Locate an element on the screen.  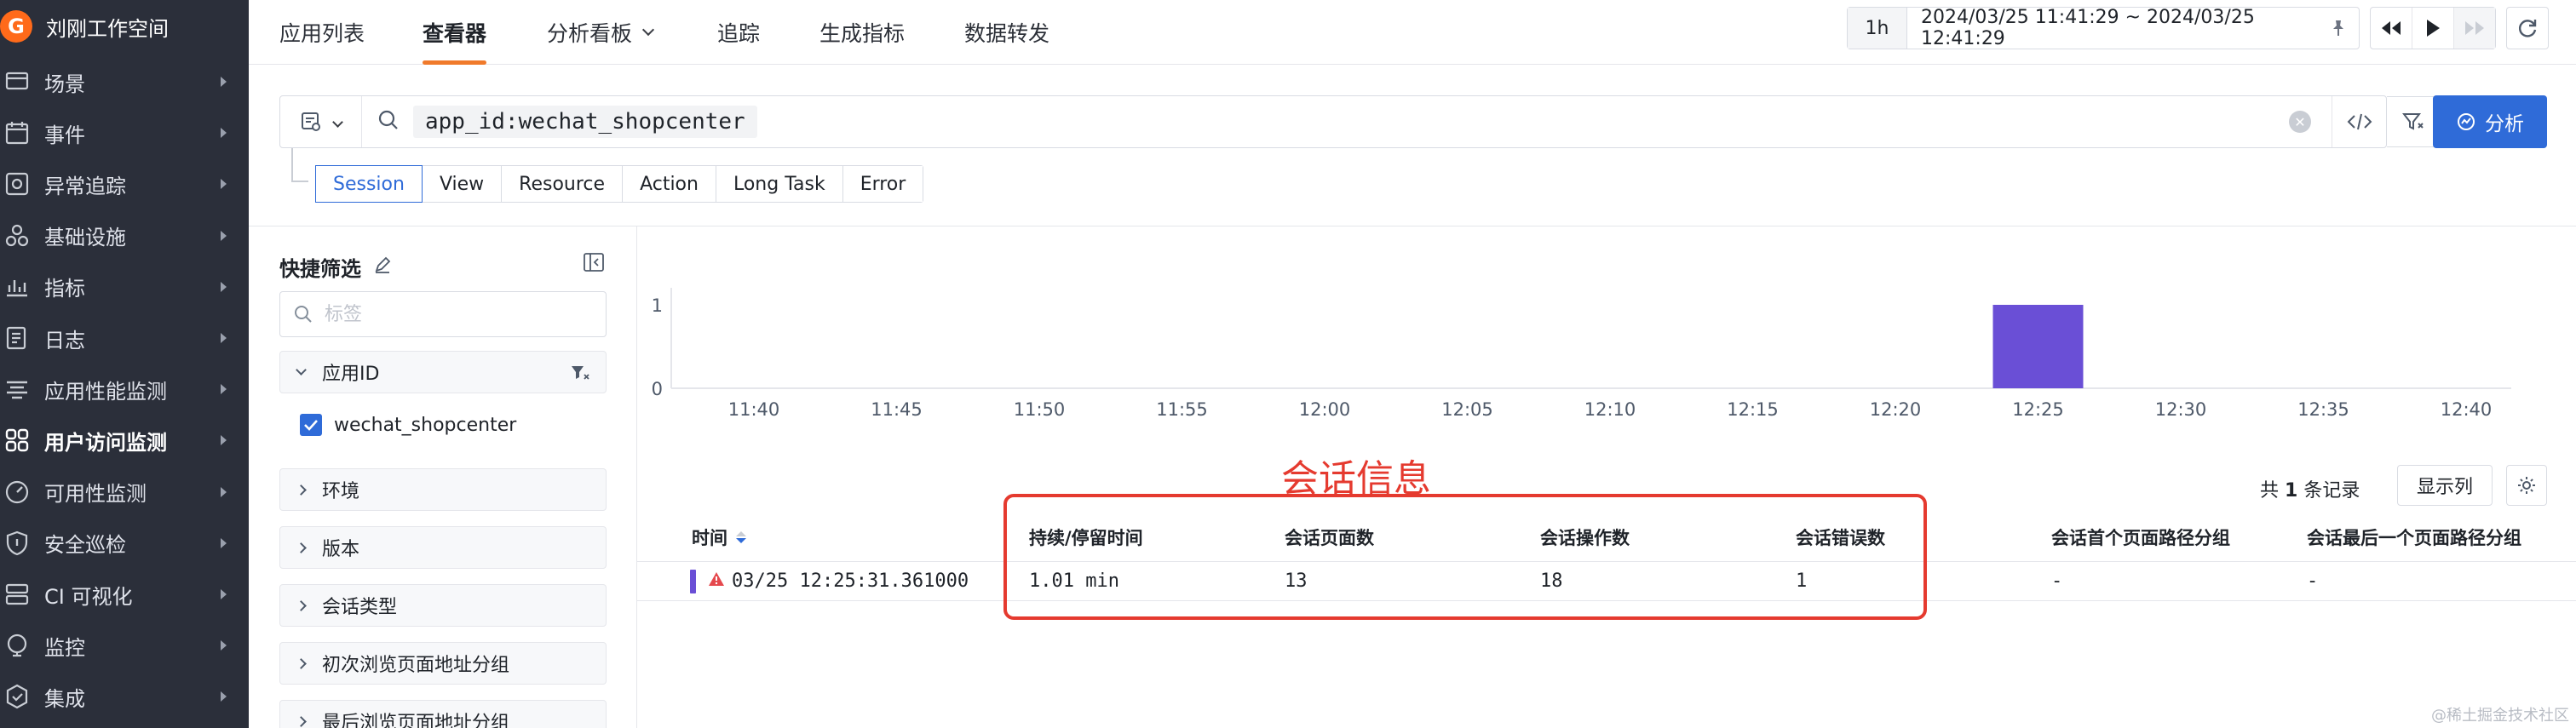
edit-icon is located at coordinates (382, 267).